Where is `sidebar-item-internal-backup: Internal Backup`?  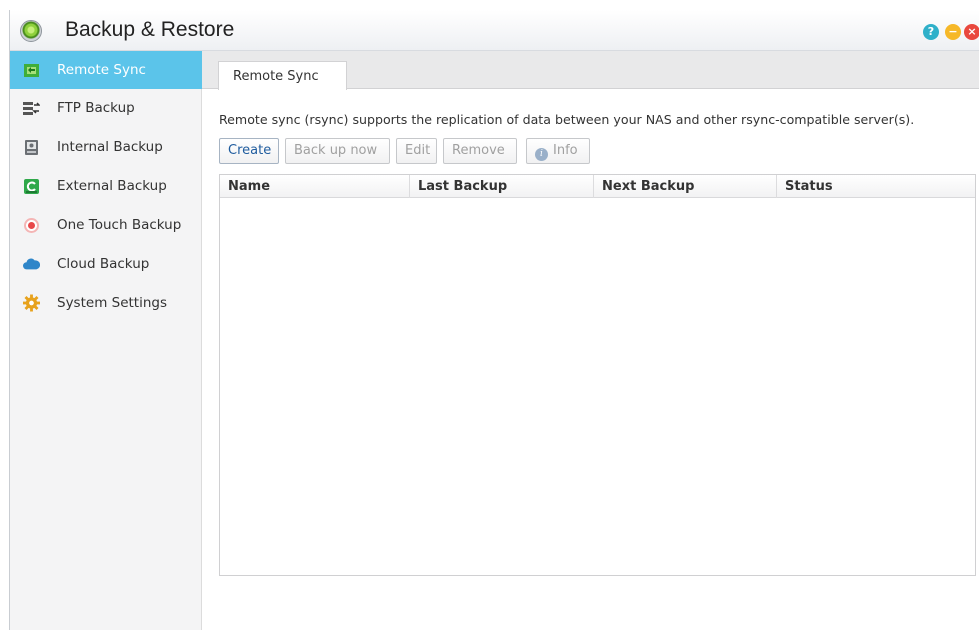 sidebar-item-internal-backup: Internal Backup is located at coordinates (106, 147).